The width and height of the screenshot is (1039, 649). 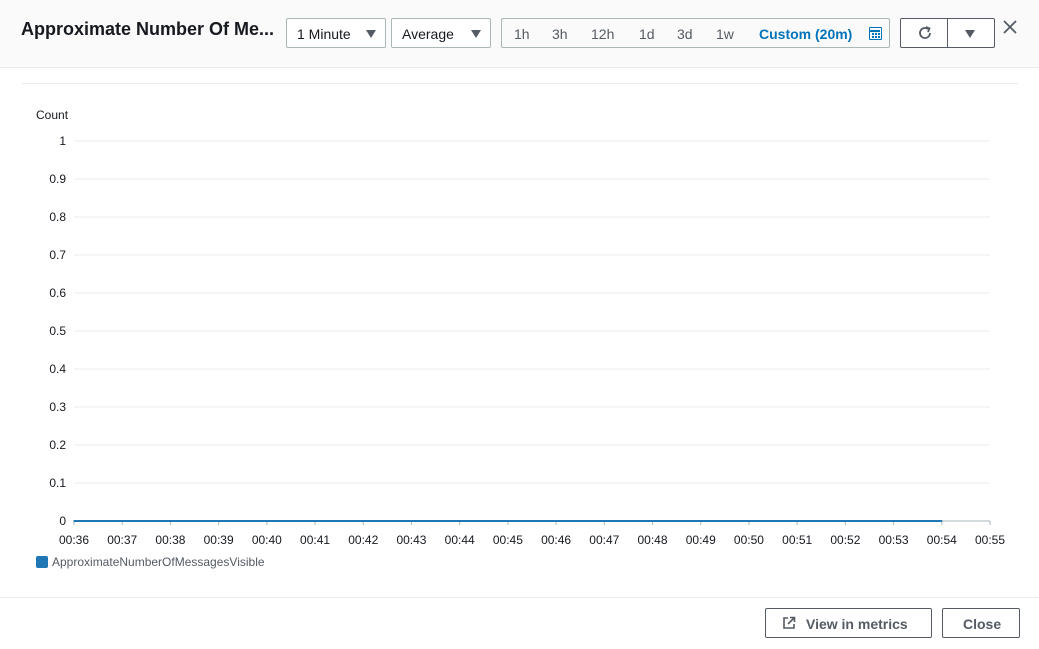 I want to click on x-tick-label: 00:53, so click(x=894, y=540).